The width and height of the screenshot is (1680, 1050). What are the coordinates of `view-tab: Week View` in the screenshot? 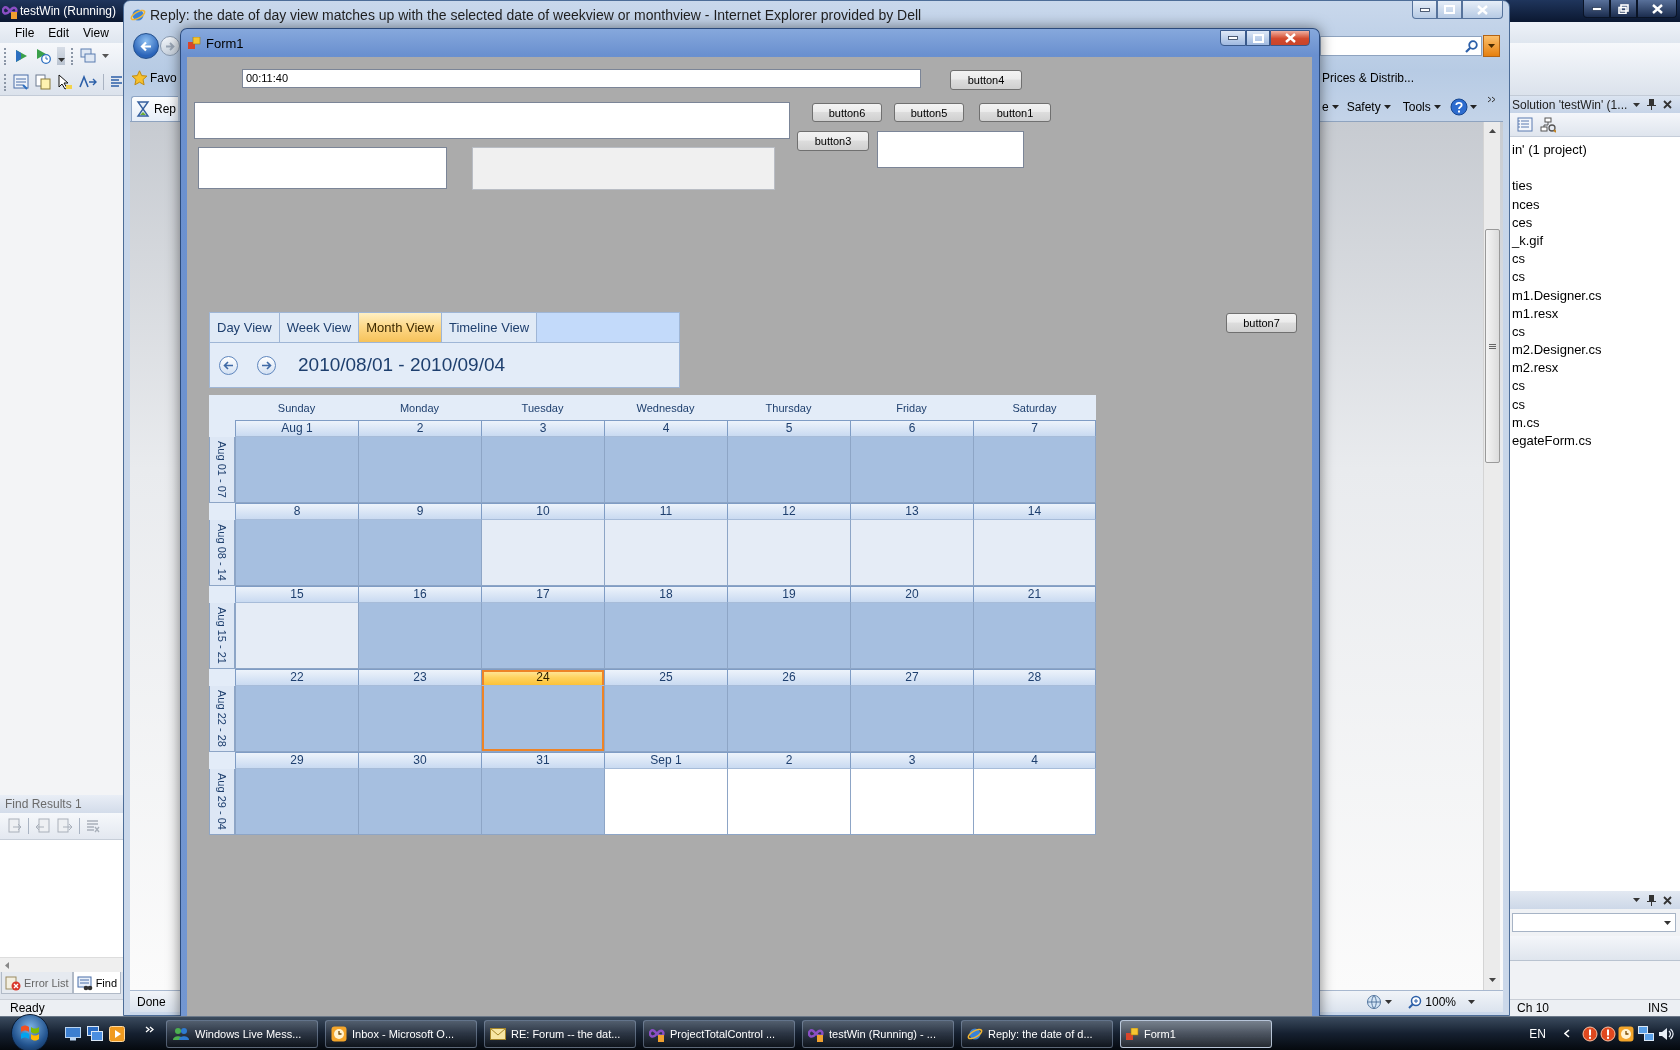 It's located at (319, 327).